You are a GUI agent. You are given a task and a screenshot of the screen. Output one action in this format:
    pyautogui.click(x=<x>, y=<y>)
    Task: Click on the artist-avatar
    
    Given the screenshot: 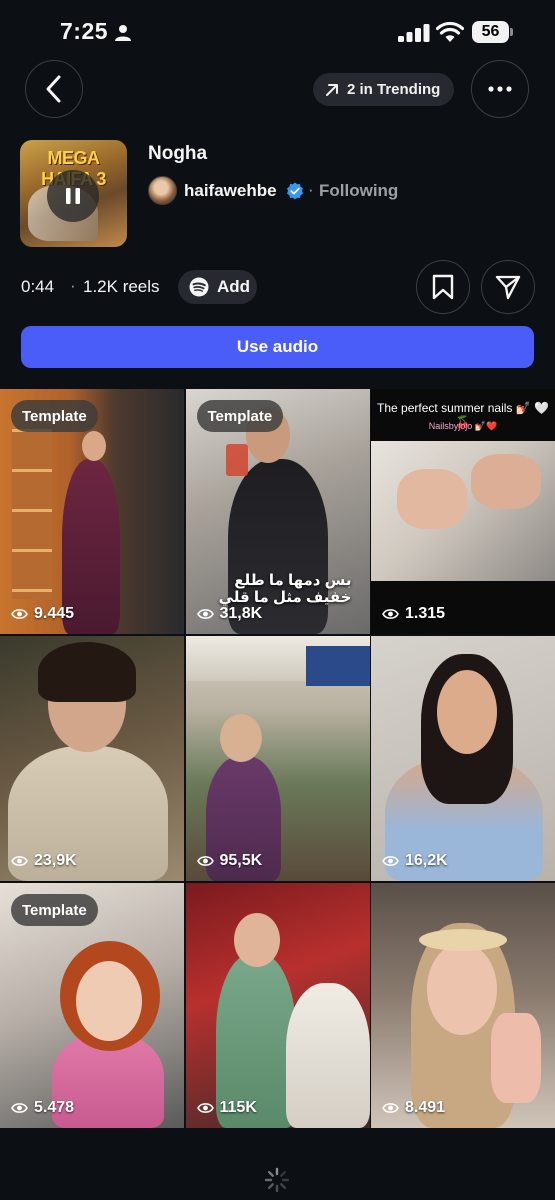 What is the action you would take?
    pyautogui.click(x=162, y=190)
    